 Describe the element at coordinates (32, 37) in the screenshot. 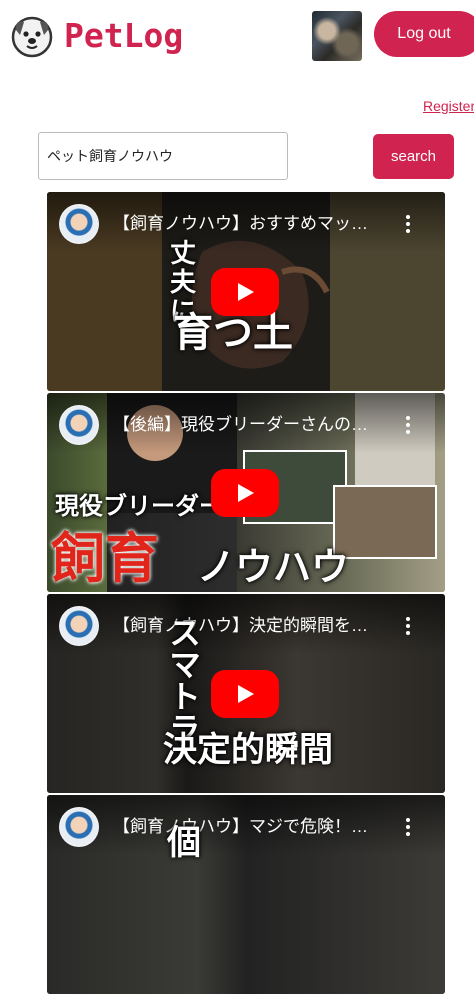

I see `dog-face-icon` at that location.